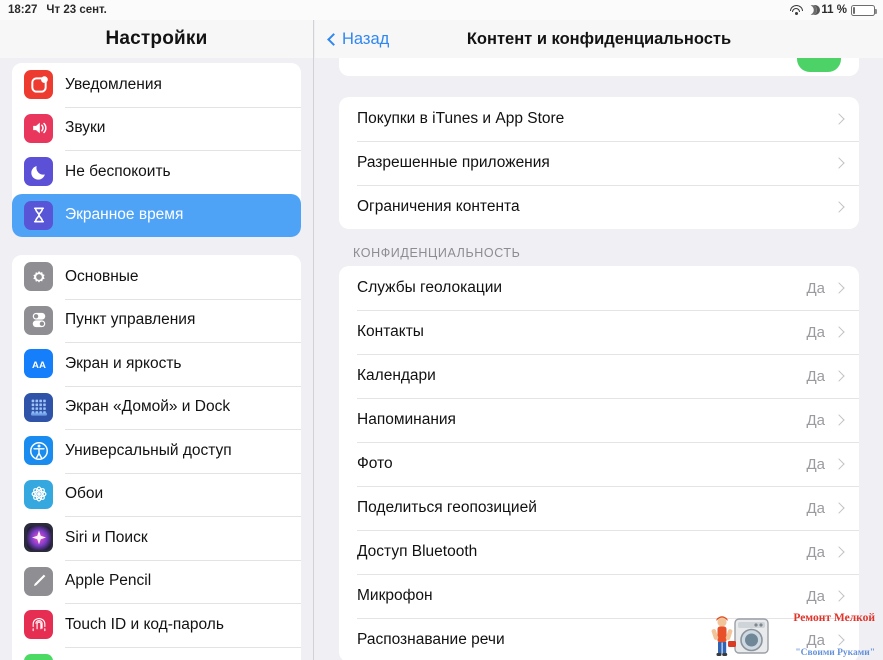 The image size is (883, 660). What do you see at coordinates (599, 207) in the screenshot?
I see `settings-row: Ограничения контента` at bounding box center [599, 207].